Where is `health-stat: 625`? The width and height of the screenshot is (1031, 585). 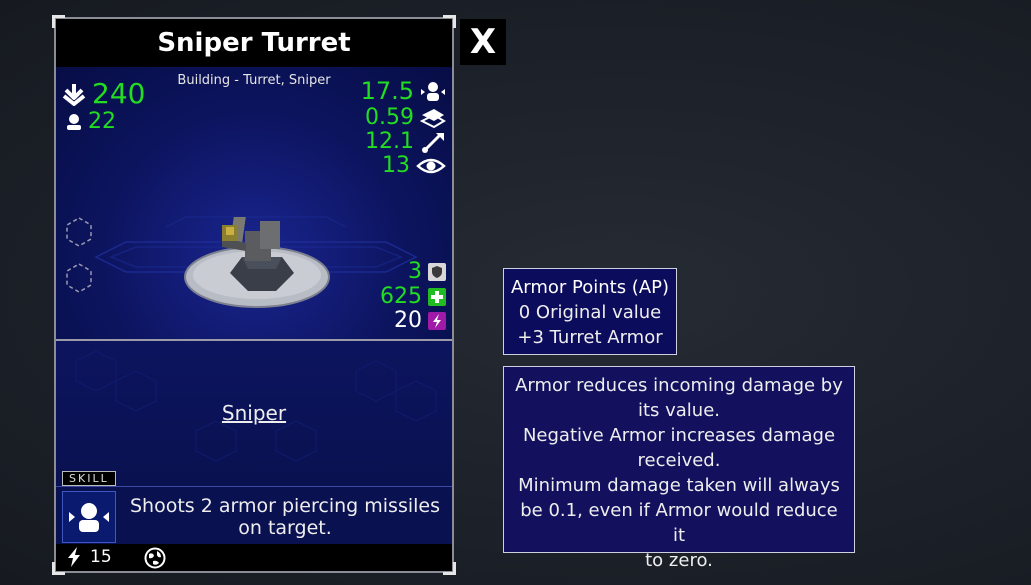 health-stat: 625 is located at coordinates (413, 296).